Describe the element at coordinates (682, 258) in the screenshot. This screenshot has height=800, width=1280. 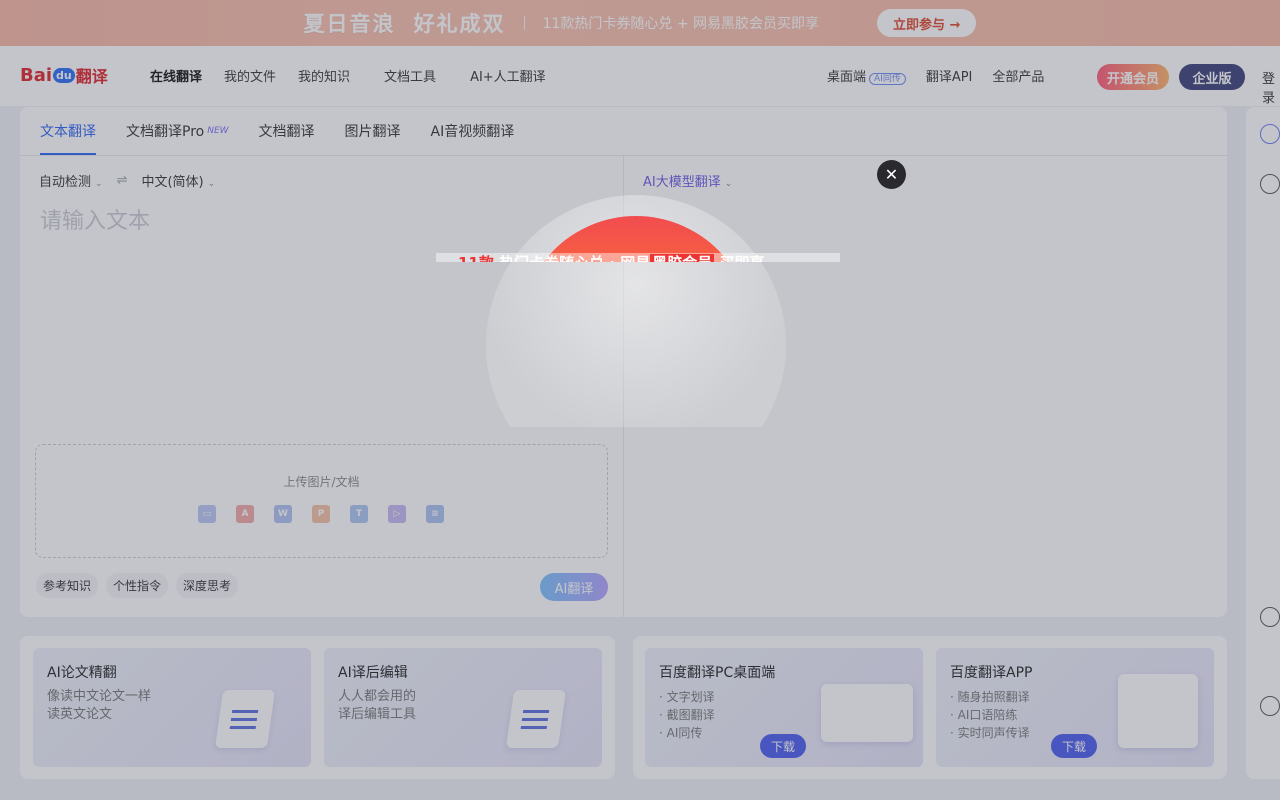
I see `popup-text-highlight: 黑胶会员` at that location.